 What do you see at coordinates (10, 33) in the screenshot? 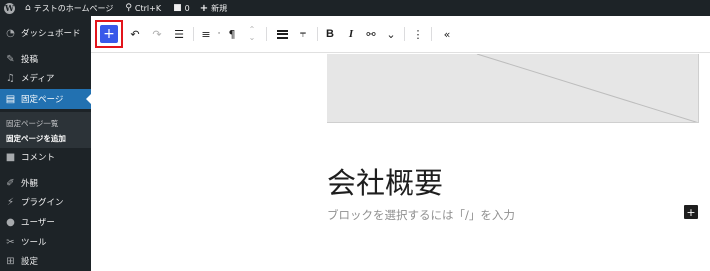
I see `dashboard-icon: ◔` at bounding box center [10, 33].